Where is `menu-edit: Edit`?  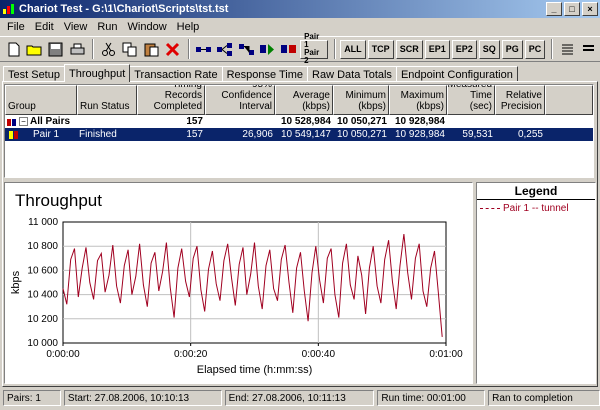
menu-edit: Edit is located at coordinates (44, 27).